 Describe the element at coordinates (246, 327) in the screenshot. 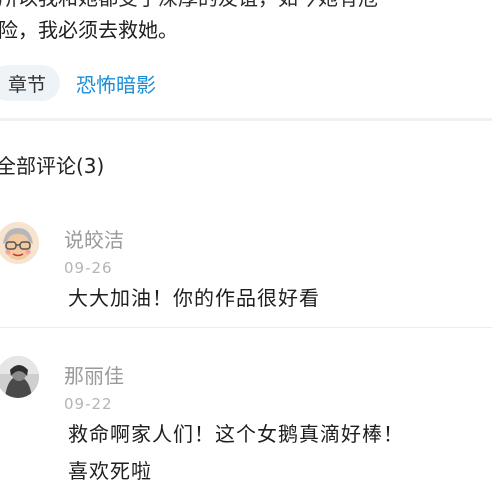

I see `comment-divider` at that location.